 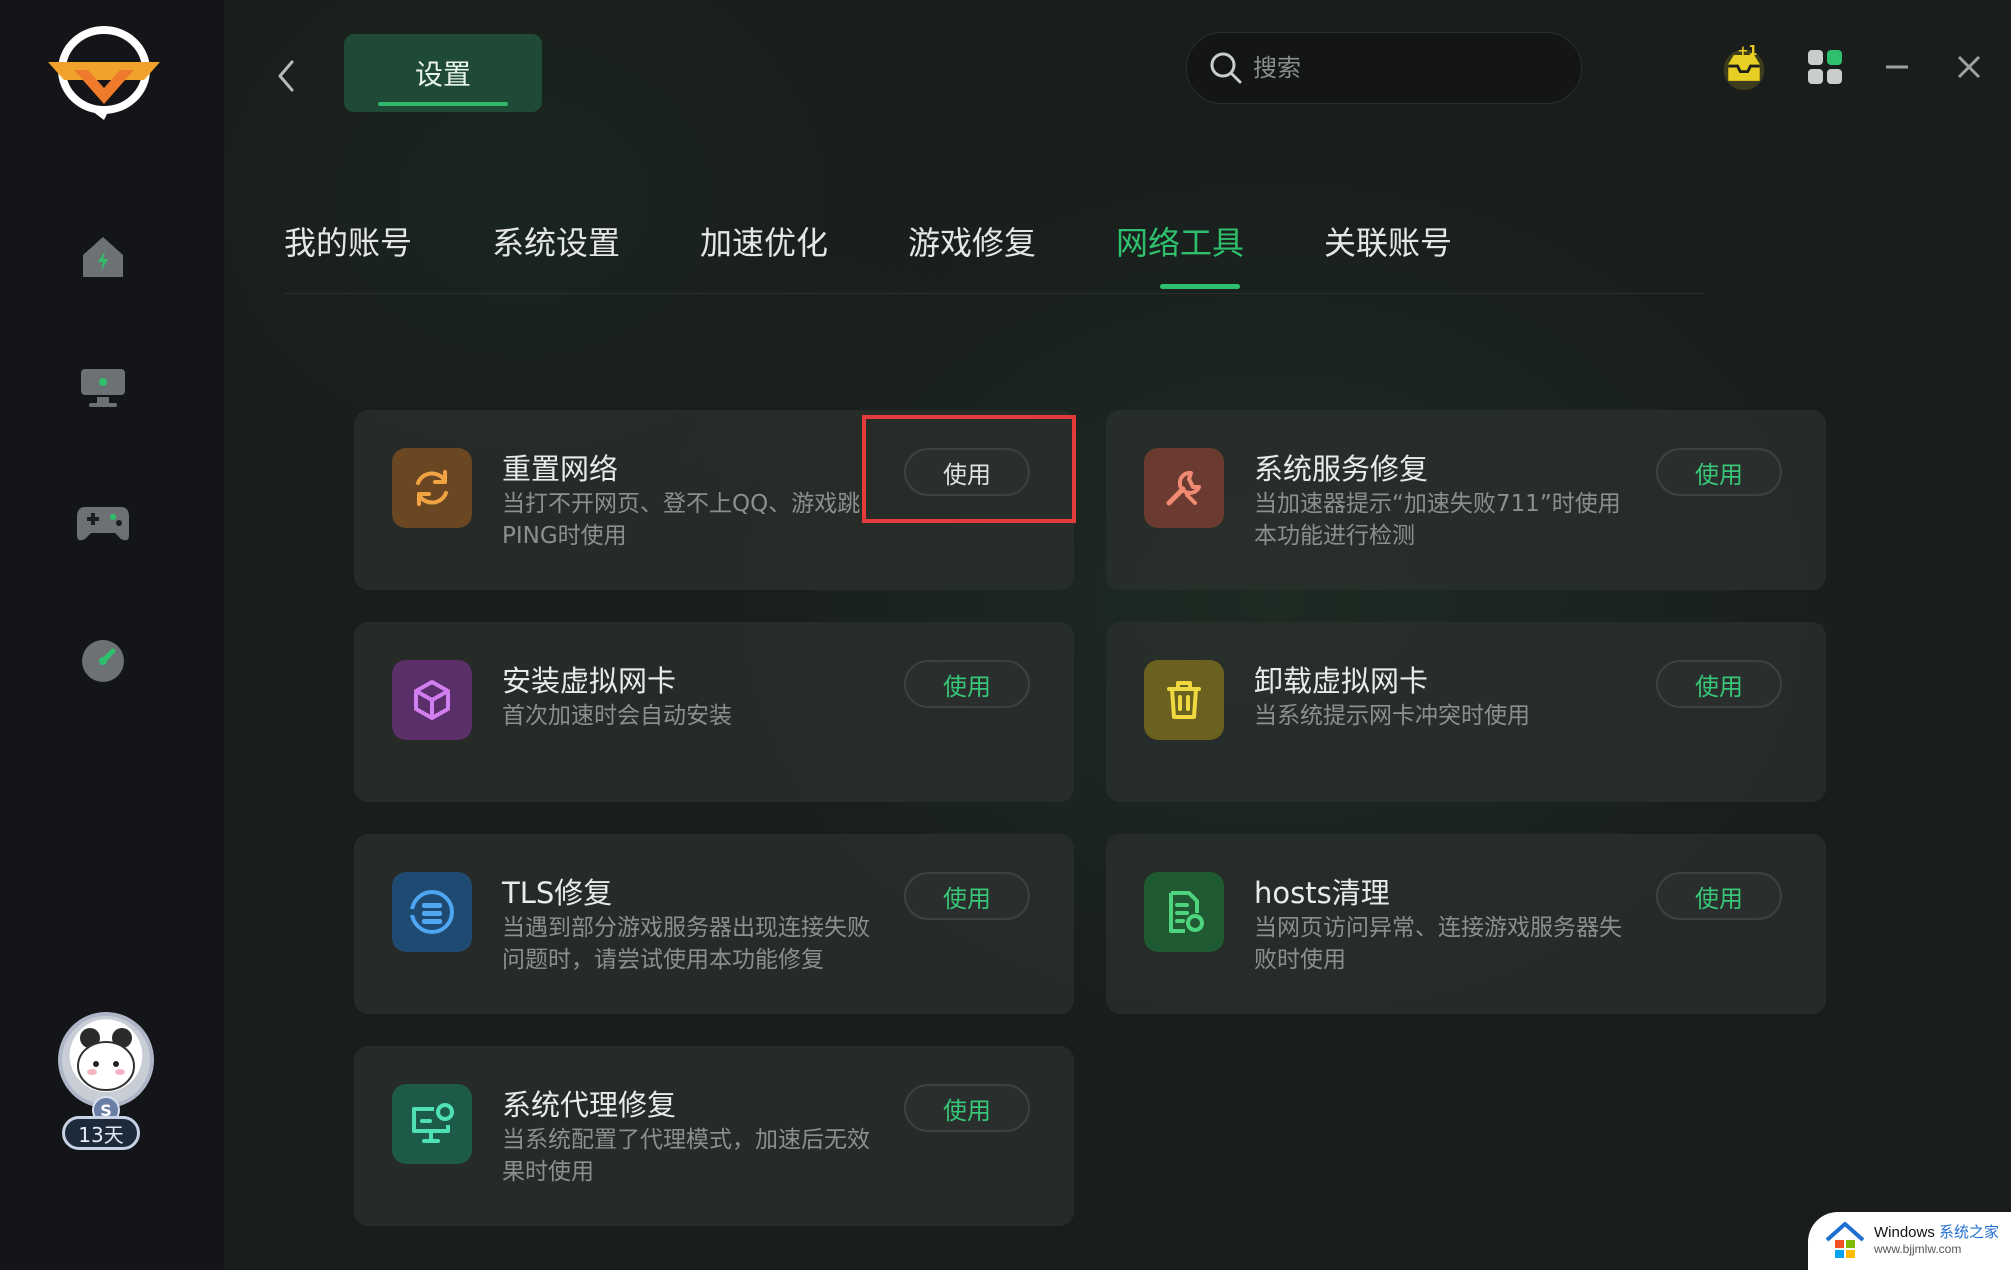 I want to click on use-button-uninstall-adapter: 使用, so click(x=1719, y=684).